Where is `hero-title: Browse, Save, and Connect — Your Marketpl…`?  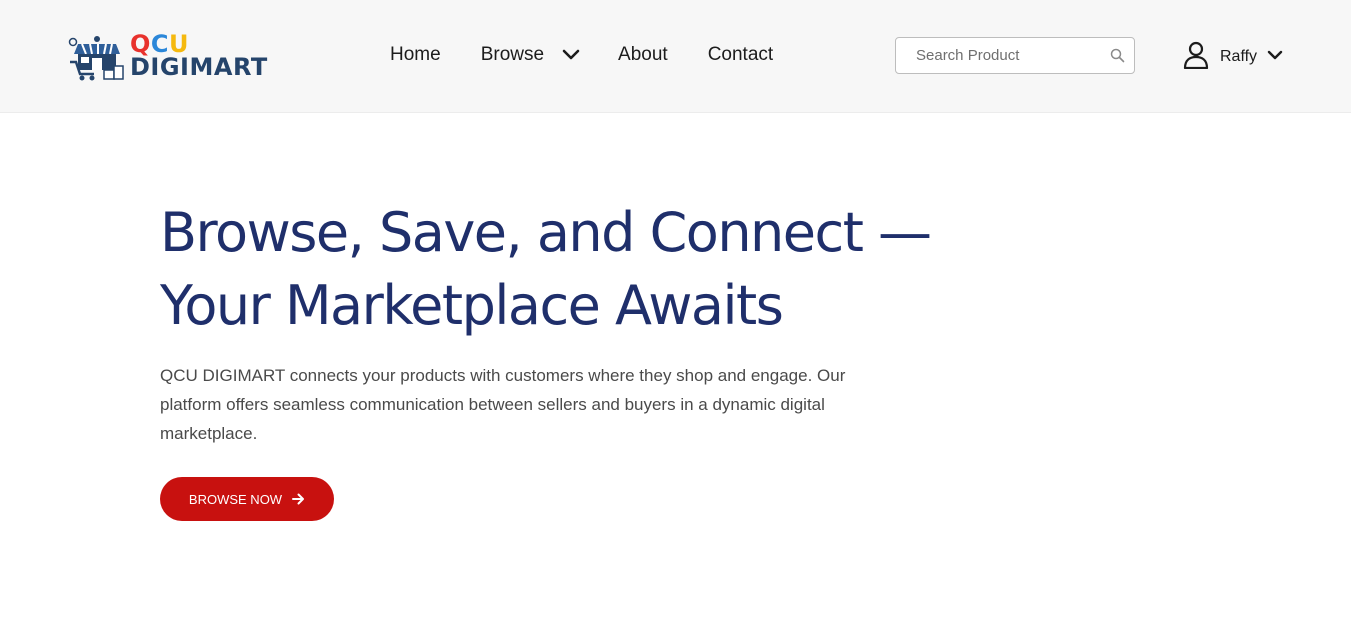 hero-title: Browse, Save, and Connect — Your Marketpl… is located at coordinates (570, 269).